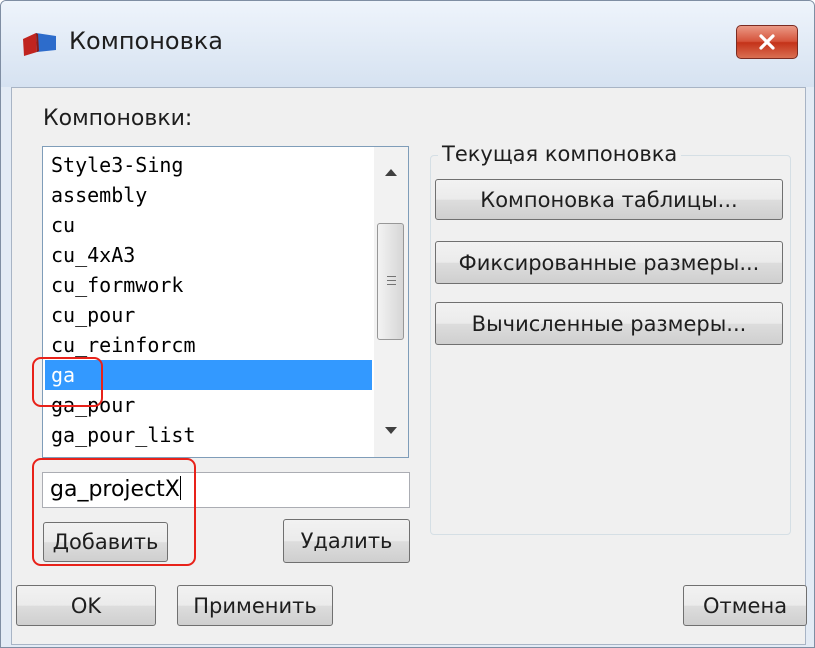  I want to click on current-layout-title: Текущая компоновка, so click(560, 154).